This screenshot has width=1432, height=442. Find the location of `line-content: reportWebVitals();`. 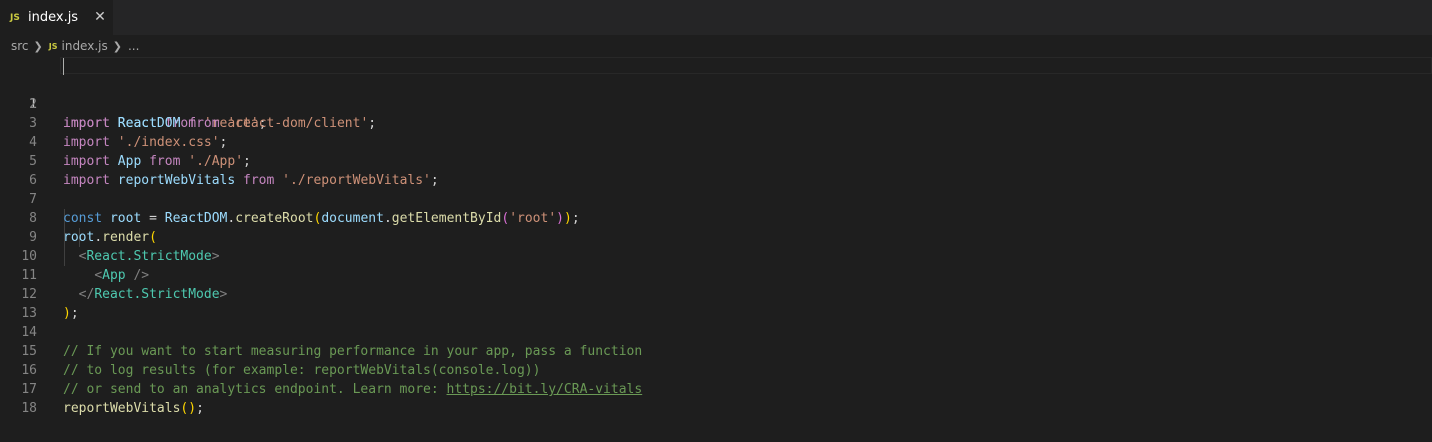

line-content: reportWebVitals(); is located at coordinates (133, 408).